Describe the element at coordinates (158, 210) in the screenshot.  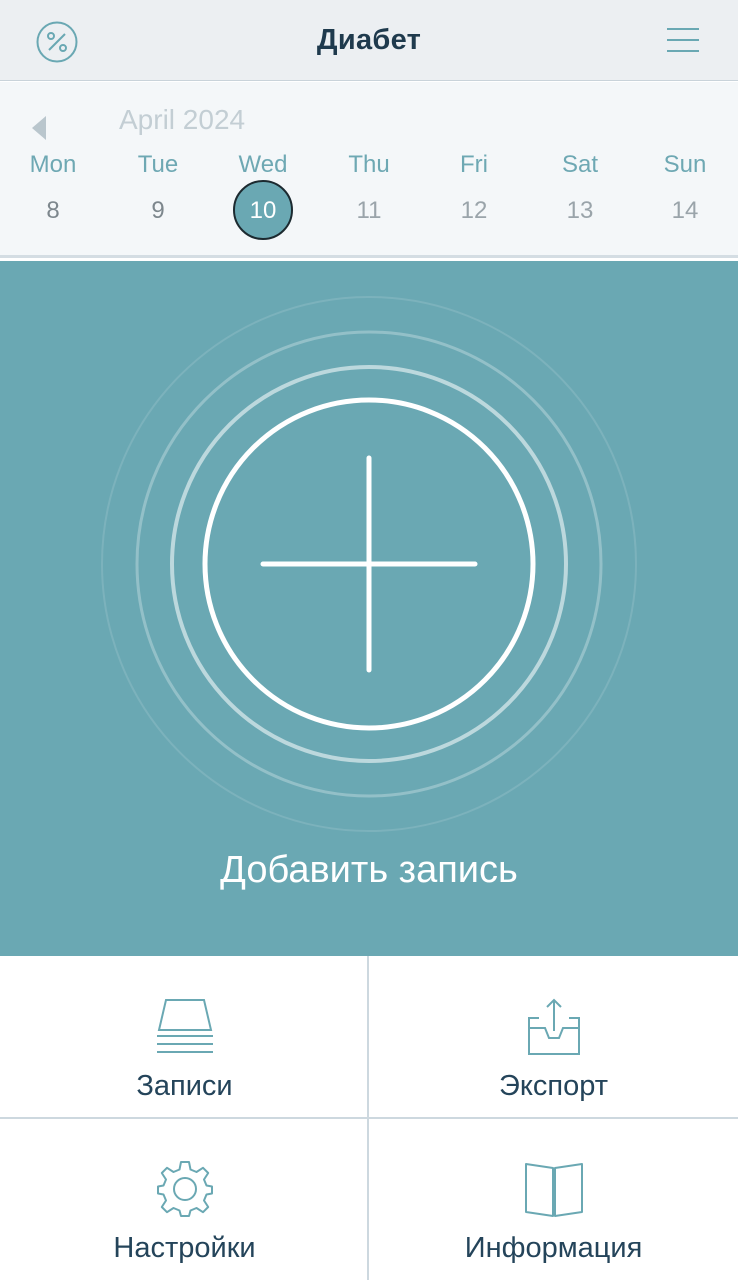
I see `day-number: 9` at that location.